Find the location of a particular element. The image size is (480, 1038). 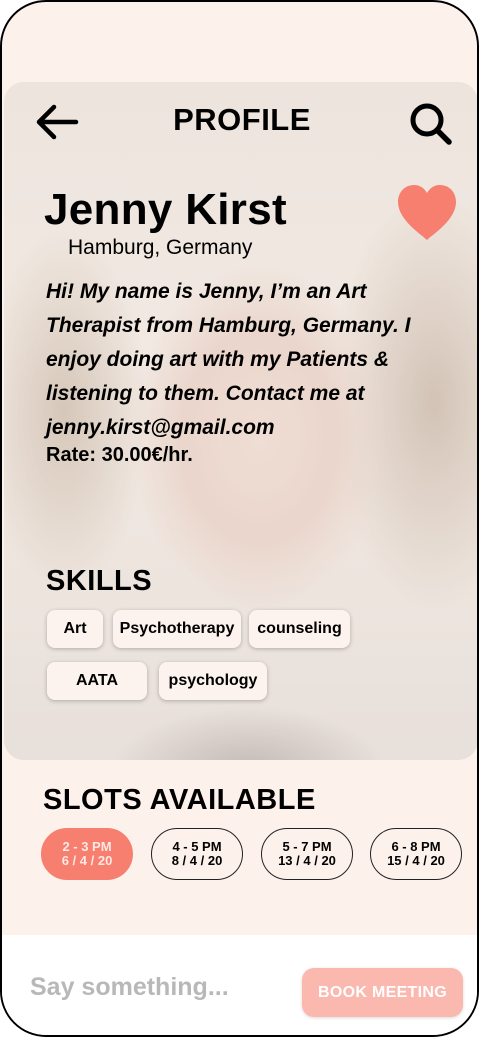

slot-4: 6 - 8 PM 15 / 4 / 20 is located at coordinates (416, 854).